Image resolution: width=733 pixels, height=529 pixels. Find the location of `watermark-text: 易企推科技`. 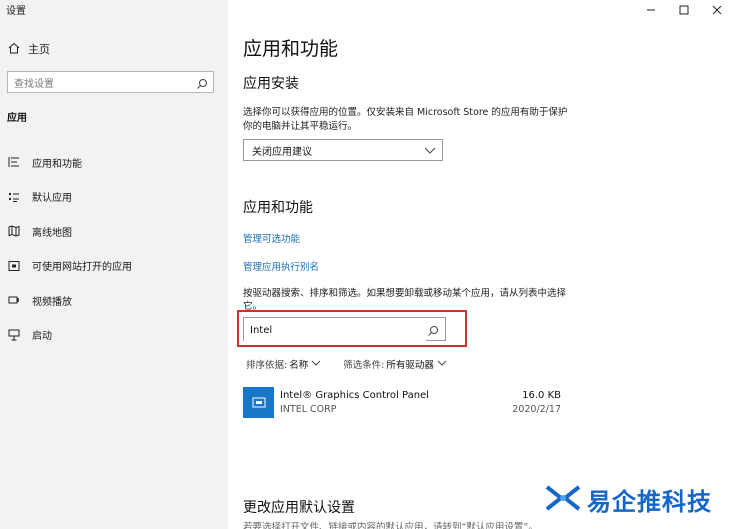

watermark-text: 易企推科技 is located at coordinates (649, 502).